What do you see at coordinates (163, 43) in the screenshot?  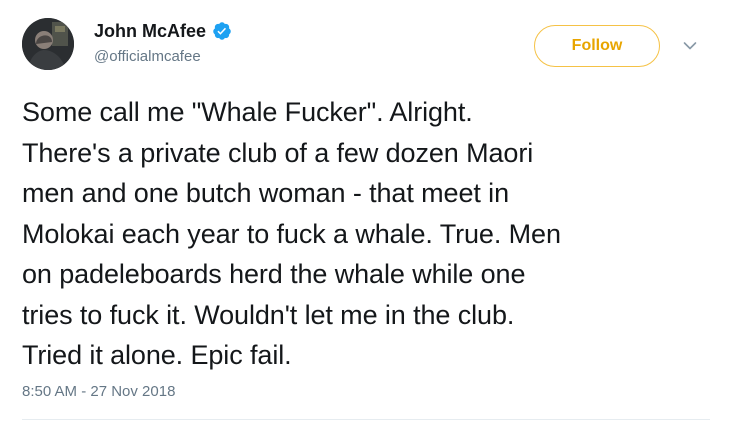 I see `author-info: John McAfee @officialmcafee` at bounding box center [163, 43].